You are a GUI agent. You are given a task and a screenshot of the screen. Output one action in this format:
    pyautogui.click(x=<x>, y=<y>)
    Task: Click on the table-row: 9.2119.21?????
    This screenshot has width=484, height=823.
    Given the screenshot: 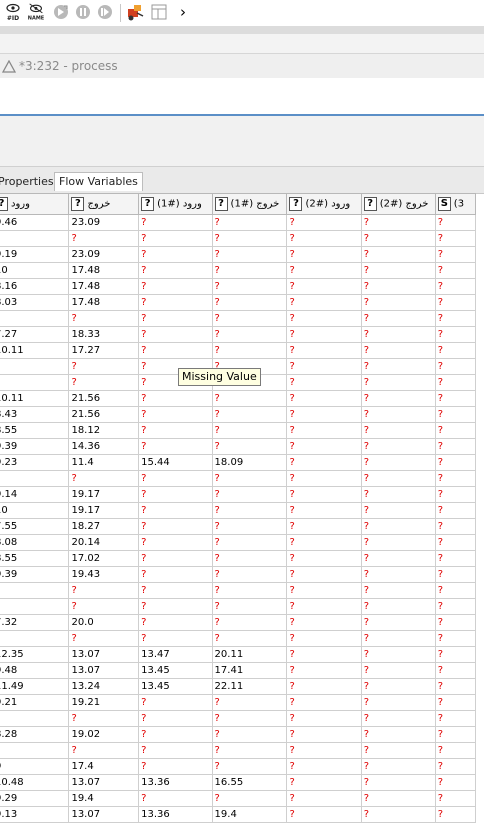 What is the action you would take?
    pyautogui.click(x=238, y=702)
    